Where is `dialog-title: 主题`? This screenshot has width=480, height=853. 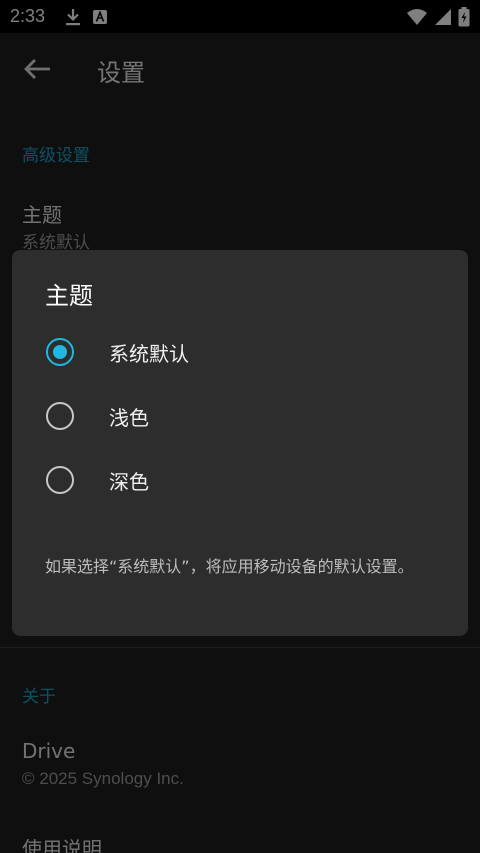 dialog-title: 主题 is located at coordinates (69, 296).